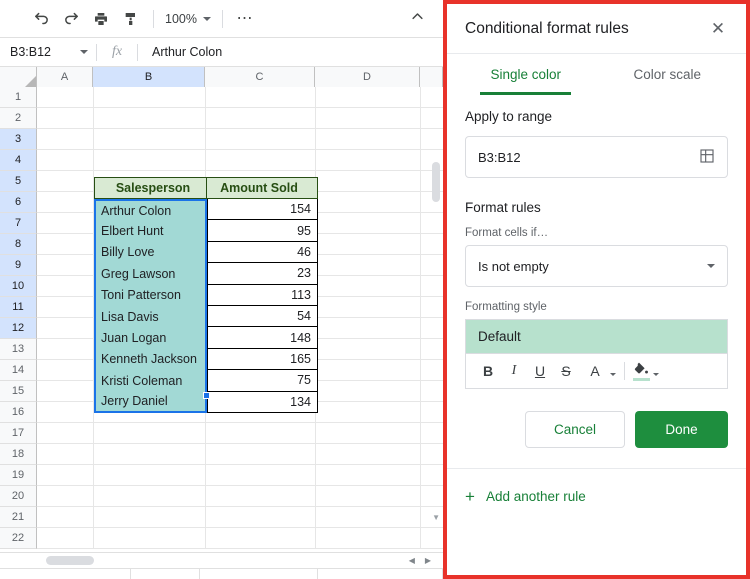 The image size is (750, 579). What do you see at coordinates (18, 538) in the screenshot?
I see `row-header-22: 22` at bounding box center [18, 538].